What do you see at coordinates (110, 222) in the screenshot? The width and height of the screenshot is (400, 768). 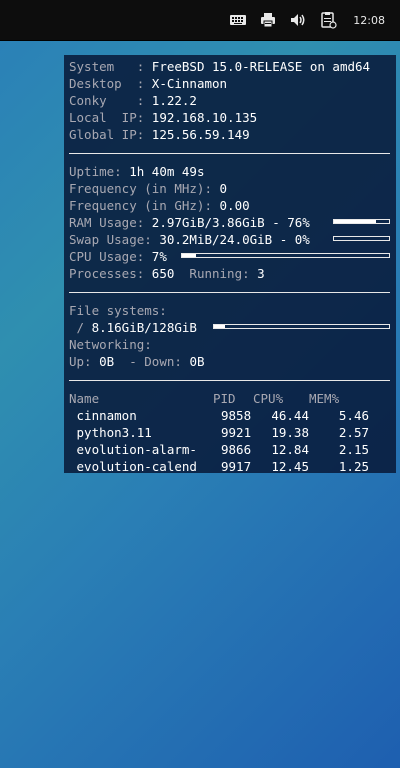 I see `ram-label: RAM Usage:` at bounding box center [110, 222].